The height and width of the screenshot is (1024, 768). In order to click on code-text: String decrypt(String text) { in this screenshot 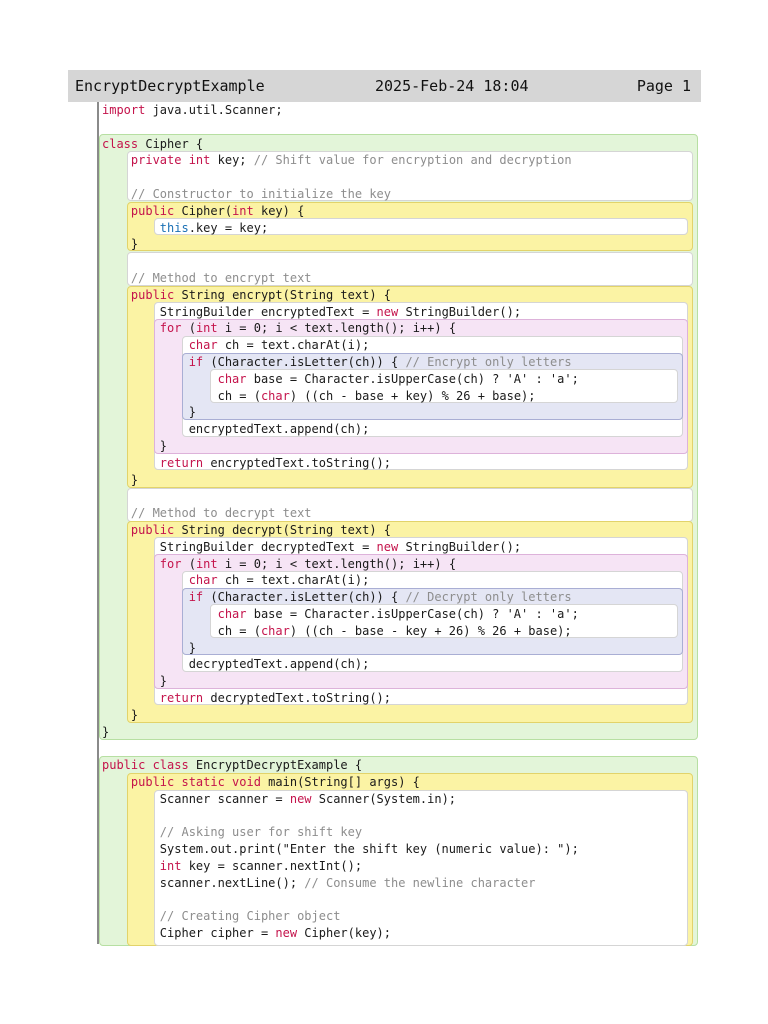, I will do `click(283, 530)`.